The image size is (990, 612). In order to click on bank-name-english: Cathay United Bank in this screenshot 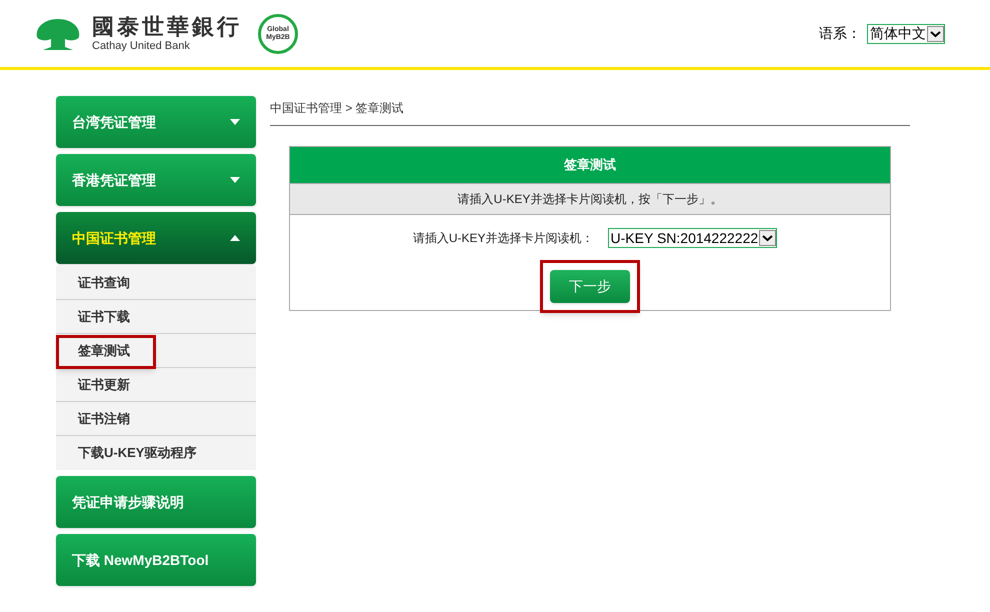, I will do `click(141, 46)`.